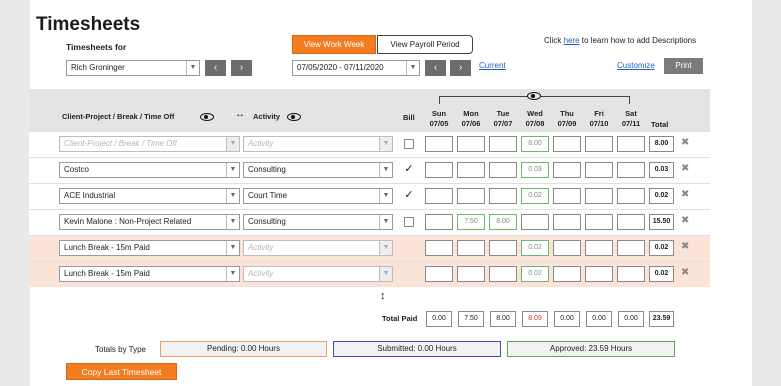 The width and height of the screenshot is (781, 386). What do you see at coordinates (149, 144) in the screenshot?
I see `client-project-select: Client-Project / Break / Time Off ▼` at bounding box center [149, 144].